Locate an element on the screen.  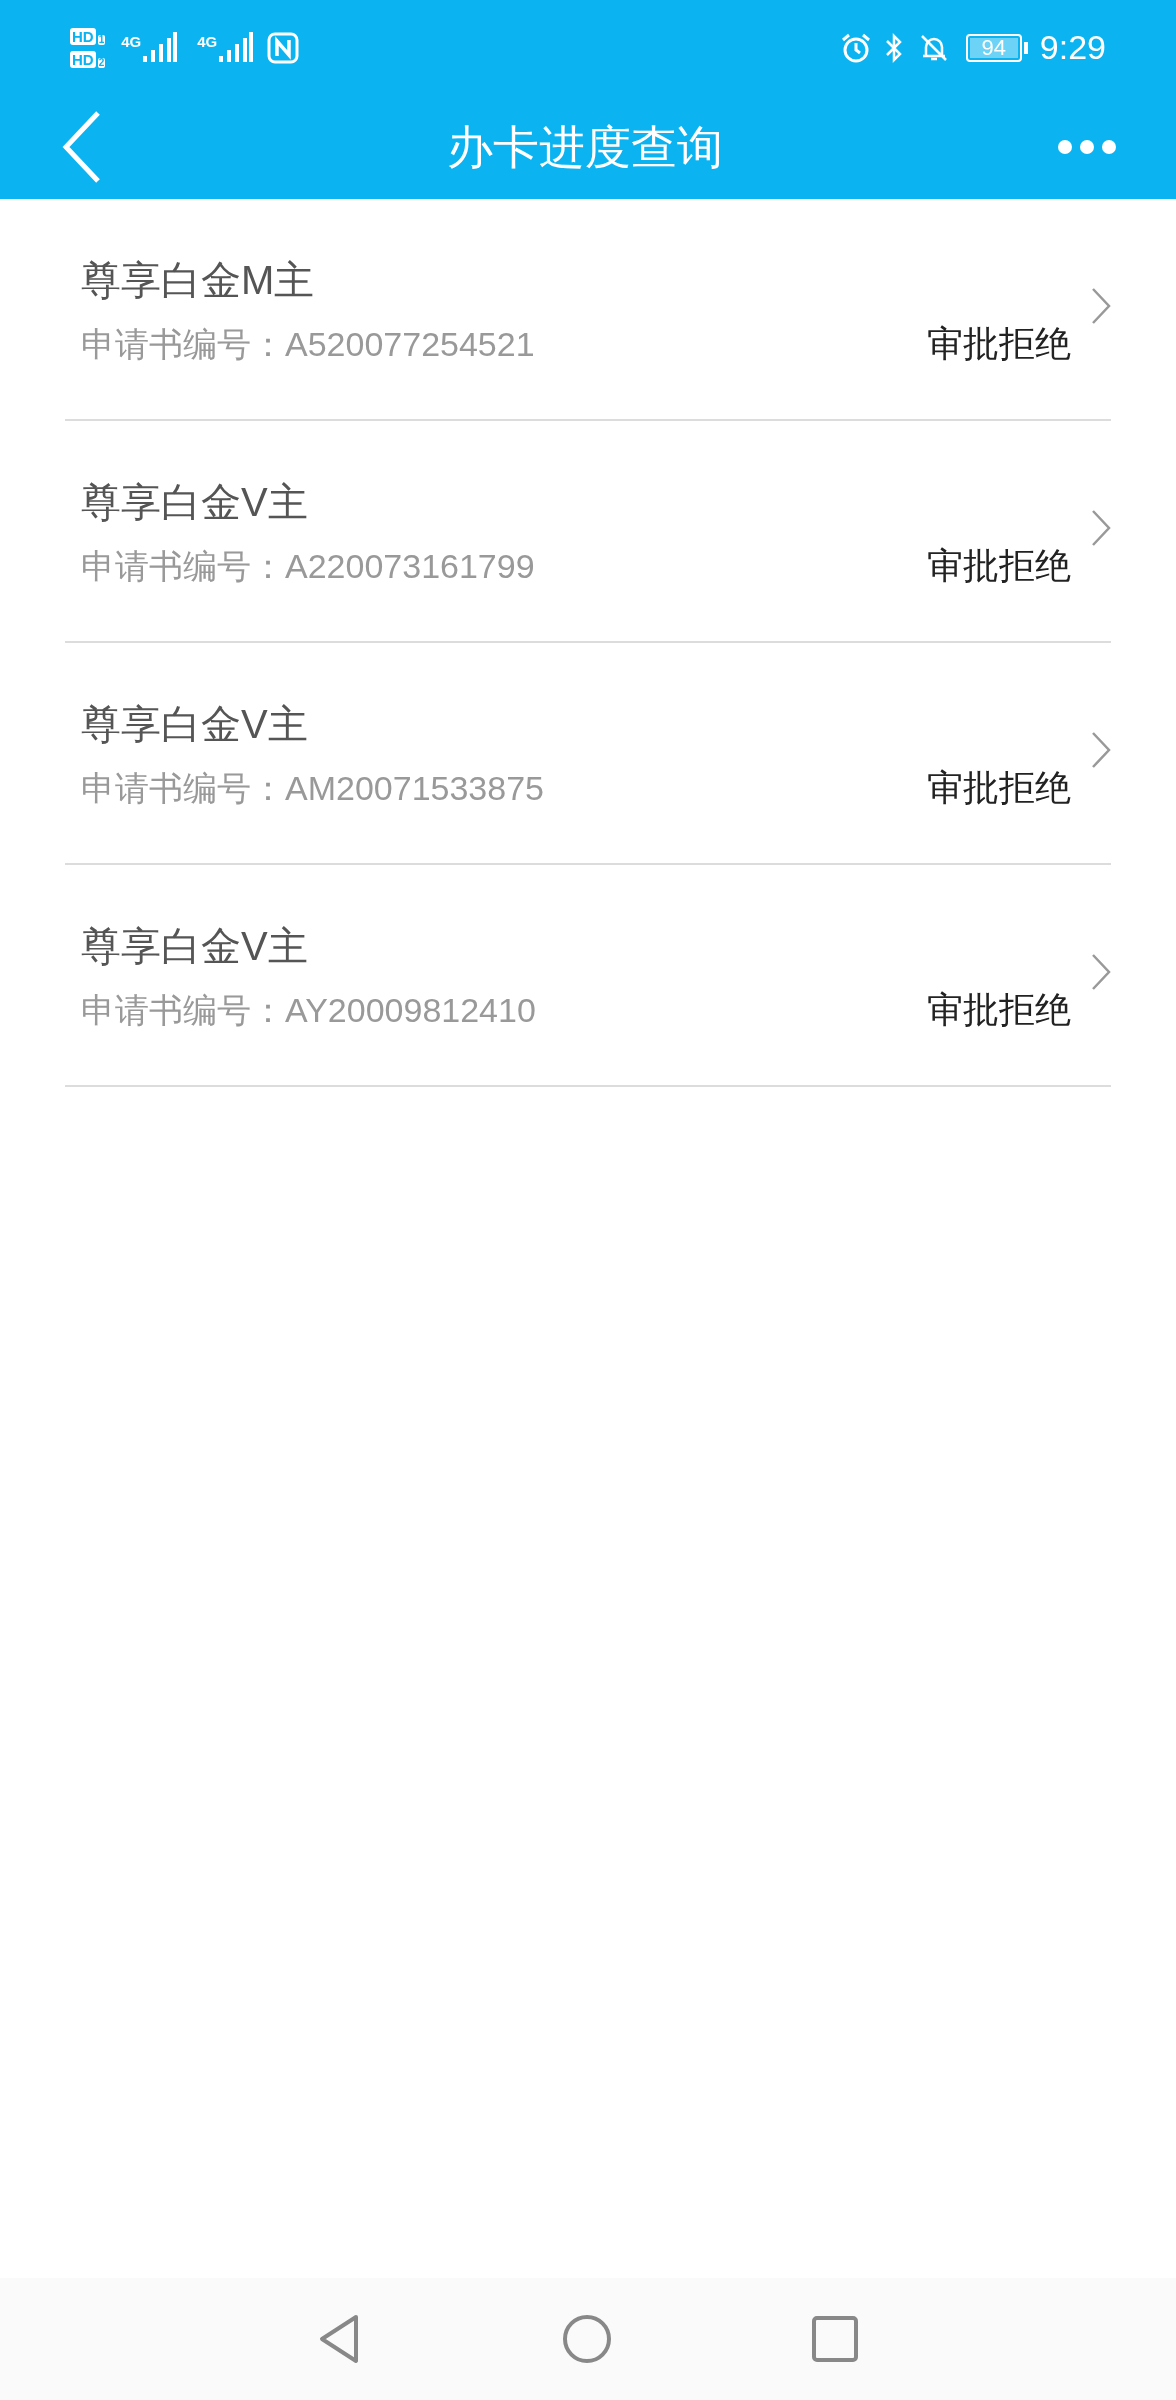
application-number: AM20071533875 is located at coordinates (414, 788).